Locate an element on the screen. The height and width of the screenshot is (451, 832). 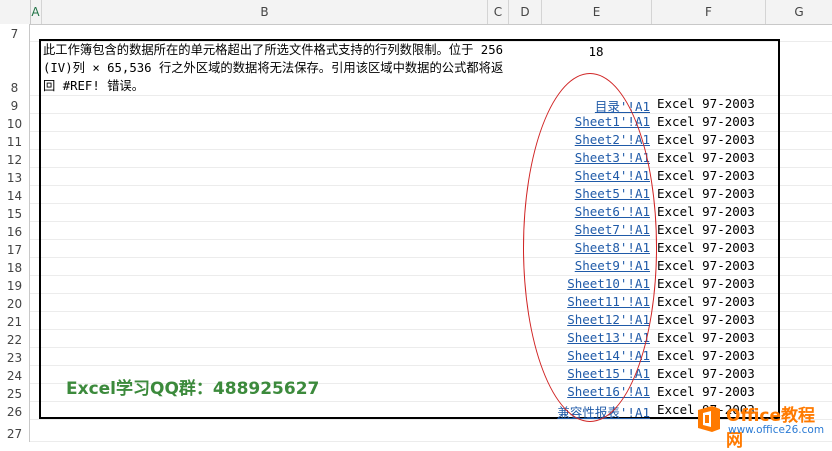
column-header-d: D is located at coordinates (525, 12).